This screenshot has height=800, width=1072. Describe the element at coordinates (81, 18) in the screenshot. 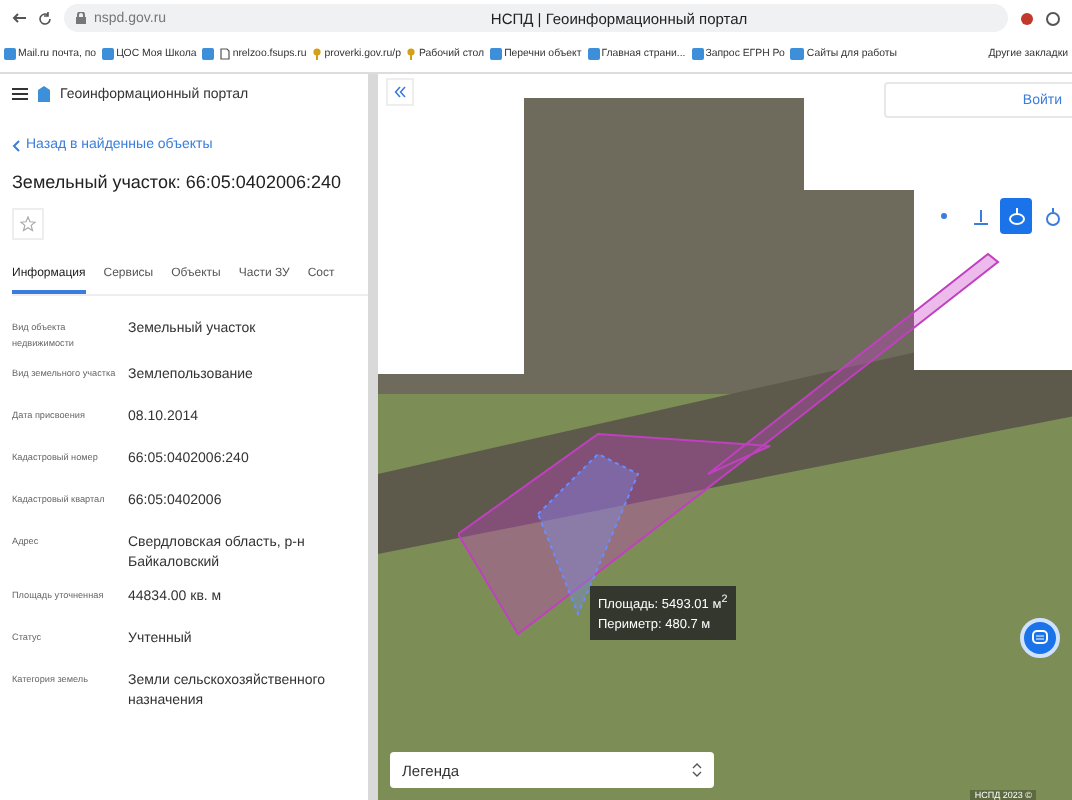

I see `lock-icon` at that location.